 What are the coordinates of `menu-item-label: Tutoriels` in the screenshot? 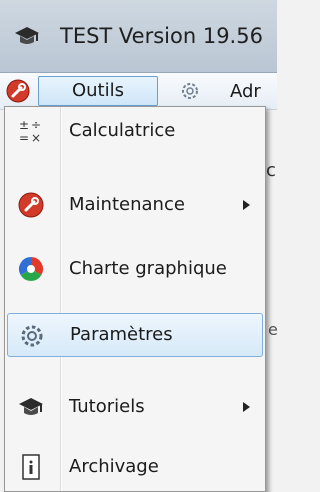 It's located at (107, 406).